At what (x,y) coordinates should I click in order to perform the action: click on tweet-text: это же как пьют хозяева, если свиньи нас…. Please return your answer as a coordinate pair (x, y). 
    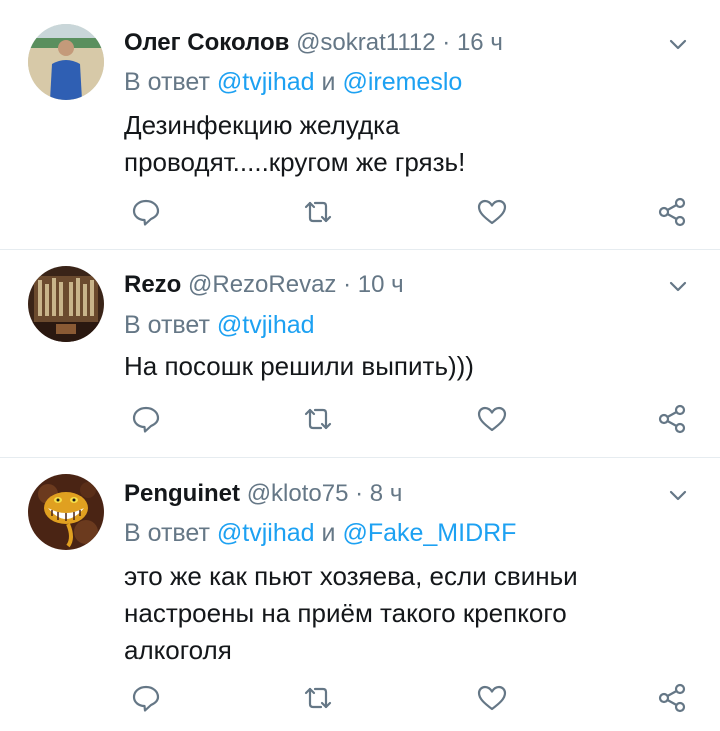
    Looking at the image, I should click on (404, 613).